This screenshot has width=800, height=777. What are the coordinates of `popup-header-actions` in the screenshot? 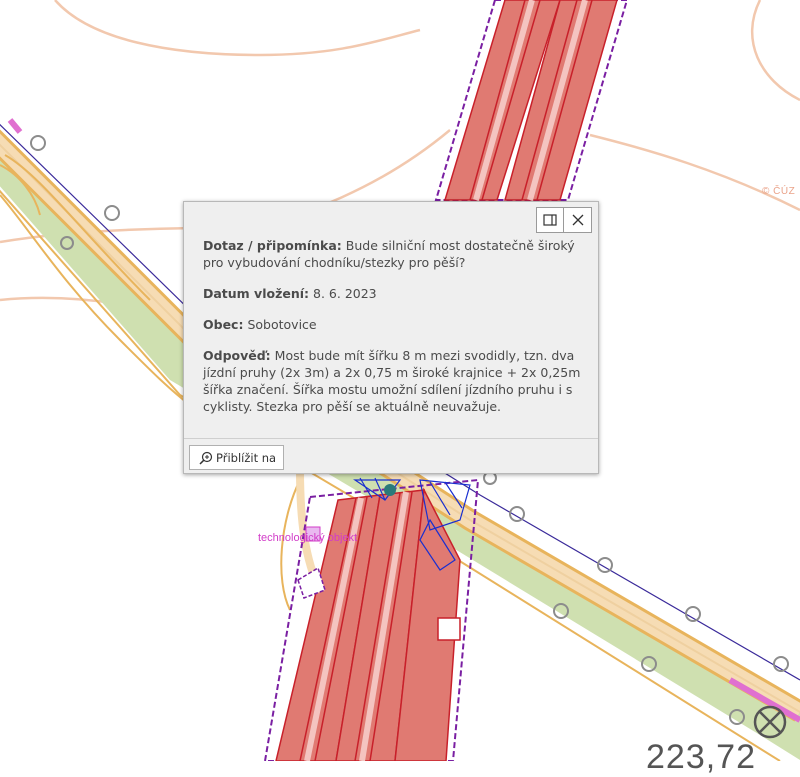 It's located at (564, 220).